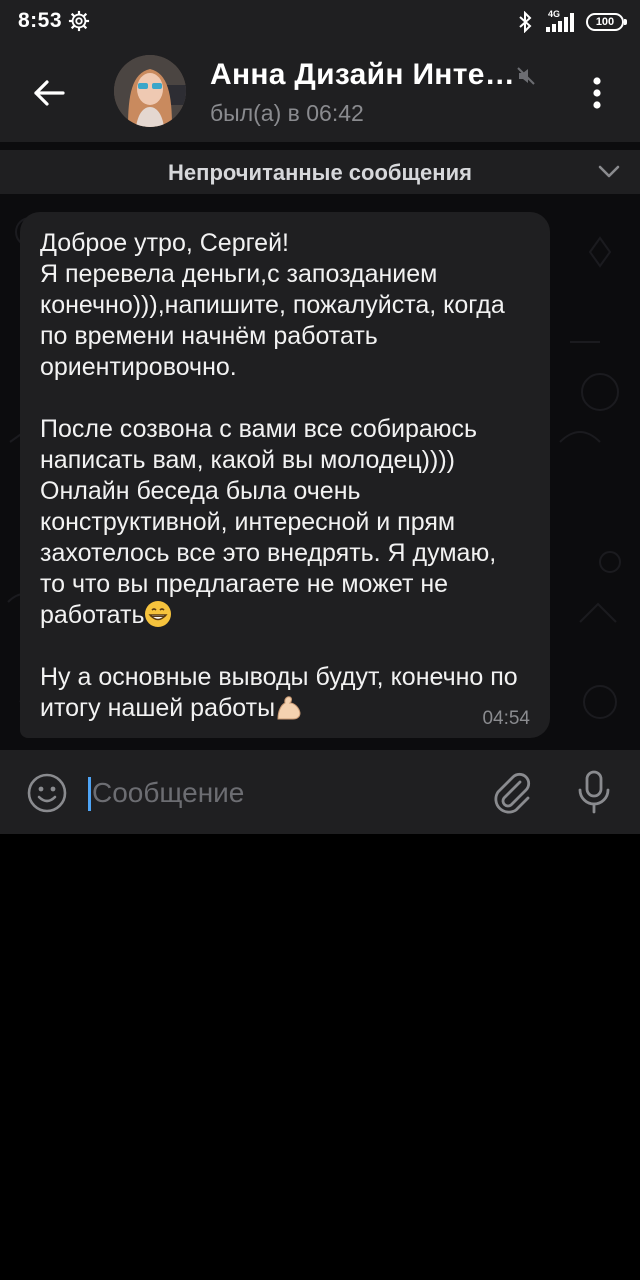 The width and height of the screenshot is (640, 1280). What do you see at coordinates (506, 718) in the screenshot?
I see `message-time: 04:54` at bounding box center [506, 718].